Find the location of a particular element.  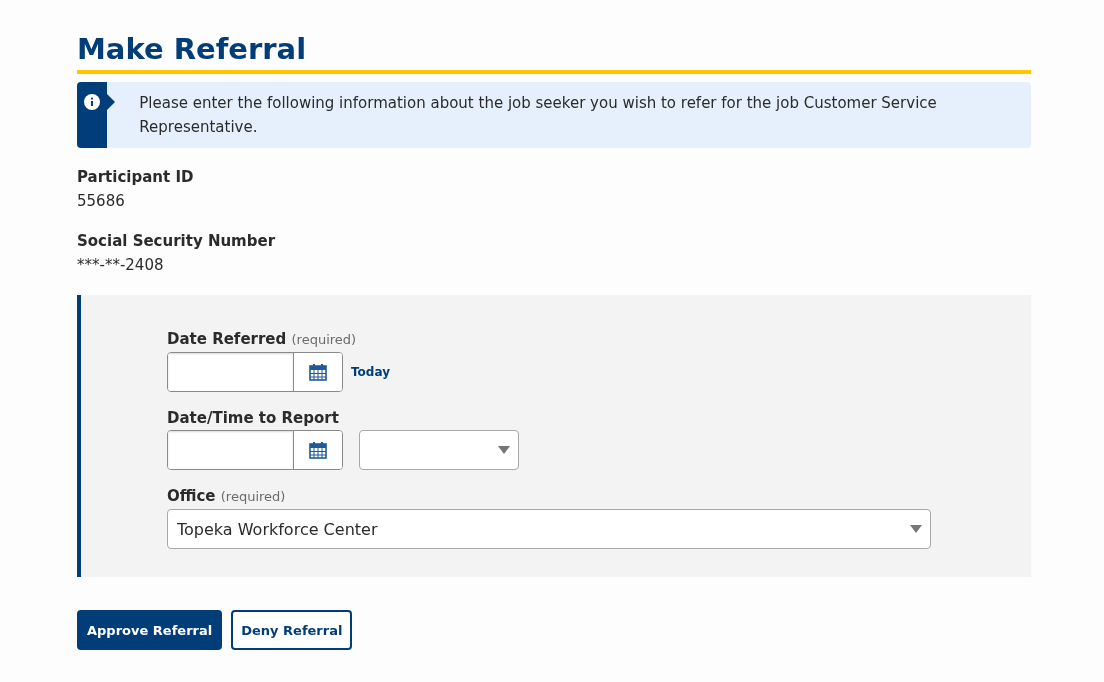

detail-value: ***-**-2408 is located at coordinates (121, 265).